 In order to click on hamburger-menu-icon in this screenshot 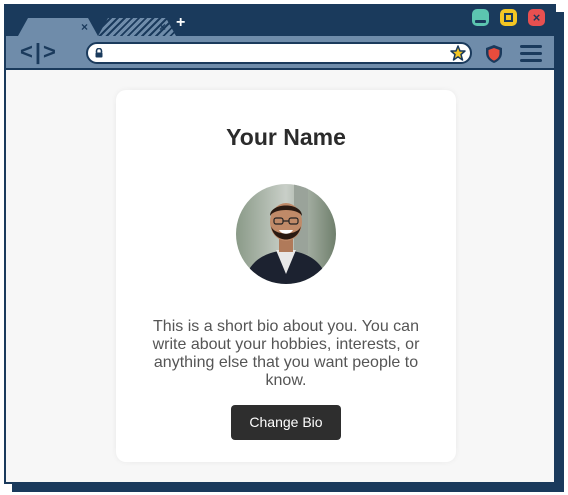, I will do `click(531, 54)`.